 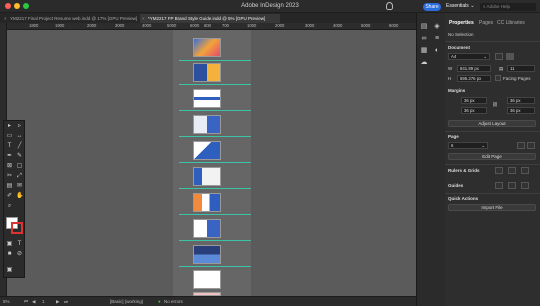 What do you see at coordinates (9, 186) in the screenshot?
I see `gradient-tool-icon: ▤` at bounding box center [9, 186].